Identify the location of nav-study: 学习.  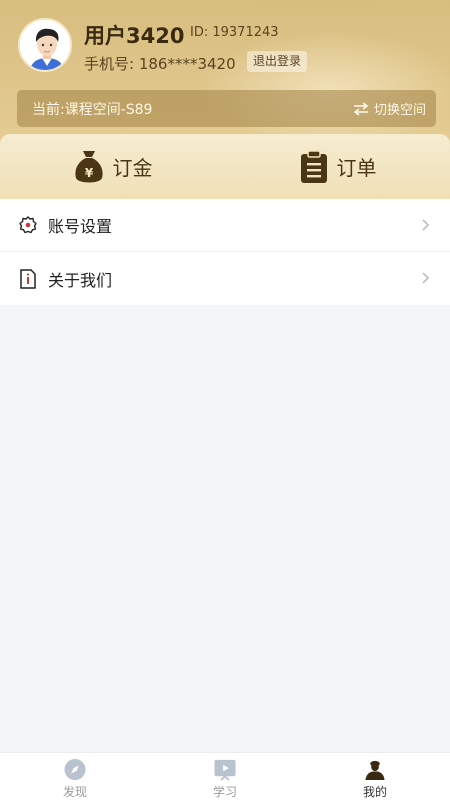
(225, 776).